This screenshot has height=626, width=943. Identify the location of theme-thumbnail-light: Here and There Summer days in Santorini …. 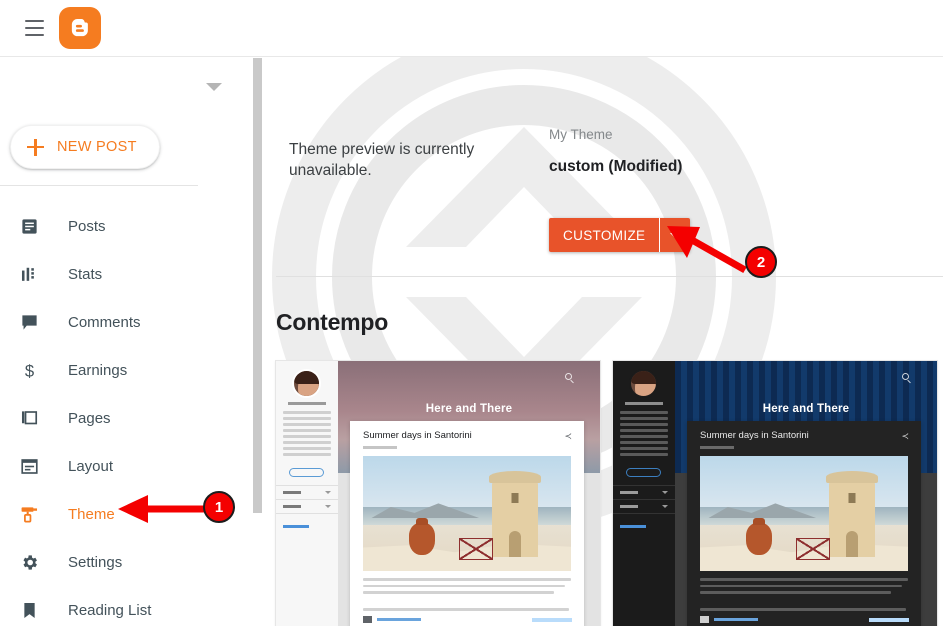
(438, 493).